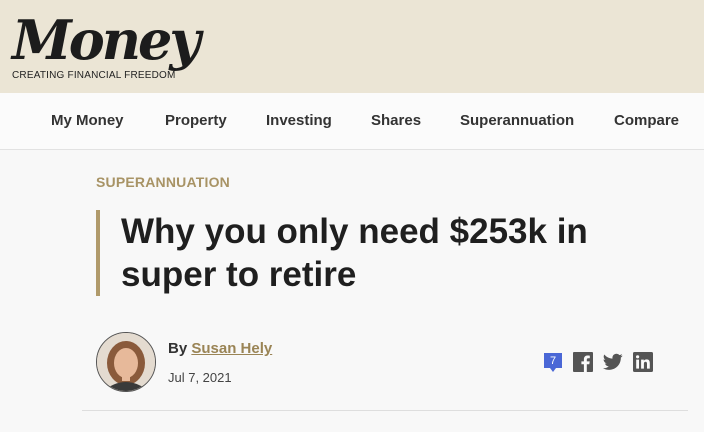 The height and width of the screenshot is (432, 704). Describe the element at coordinates (178, 348) in the screenshot. I see `byline-prefix: By` at that location.